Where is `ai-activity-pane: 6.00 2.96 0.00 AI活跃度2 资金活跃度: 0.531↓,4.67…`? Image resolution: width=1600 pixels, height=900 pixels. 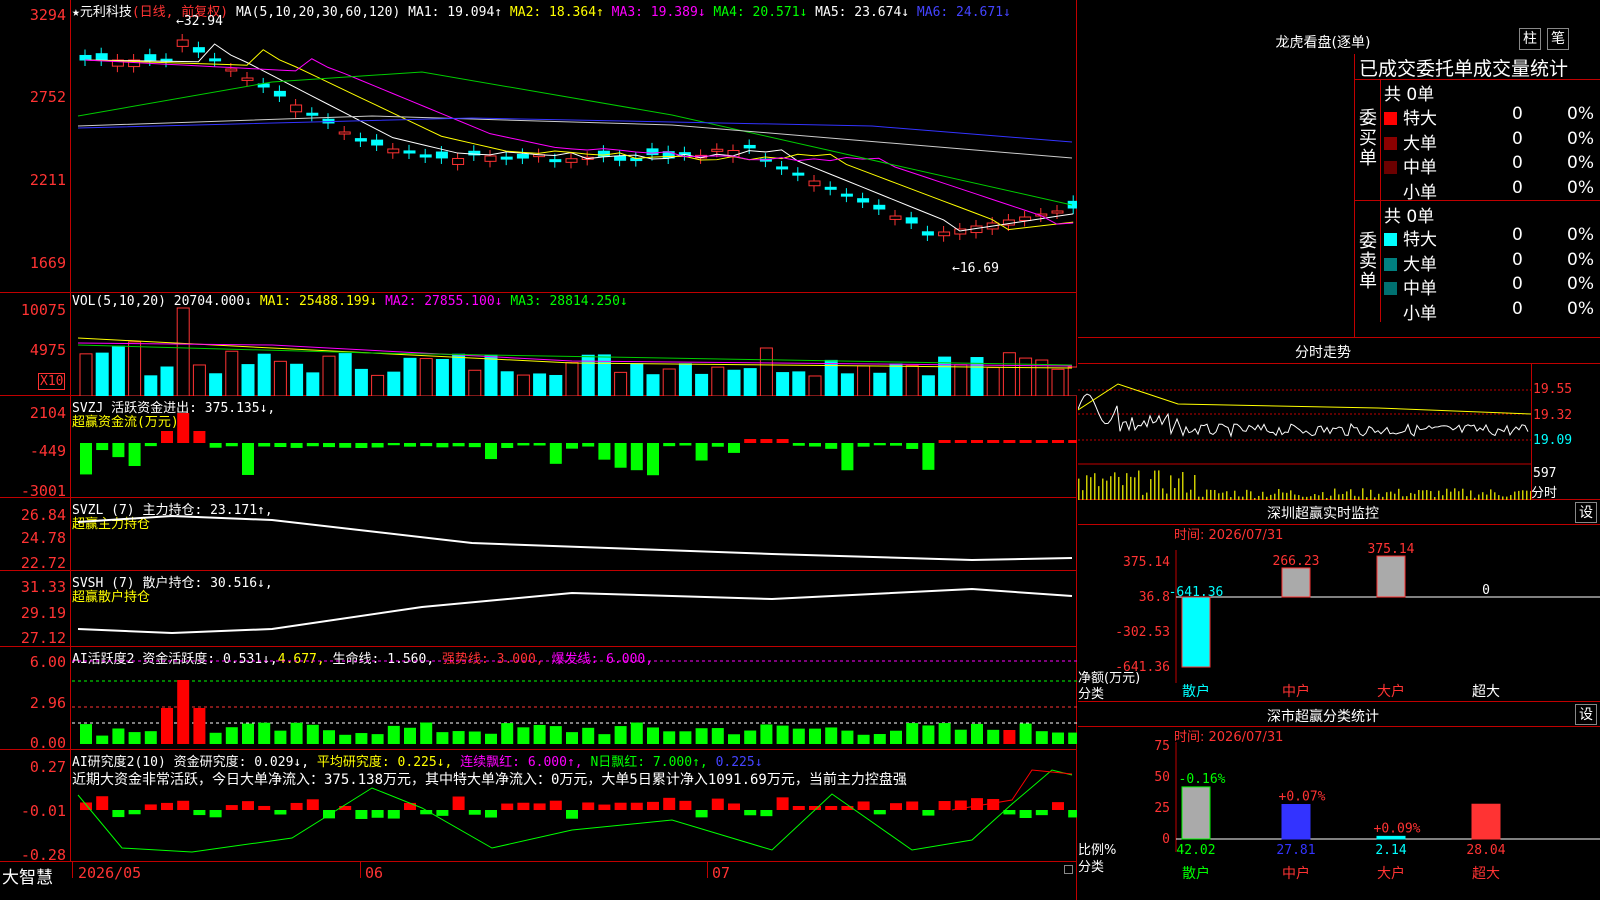
ai-activity-pane: 6.00 2.96 0.00 AI活跃度2 资金活跃度: 0.531↓,4.67… is located at coordinates (538, 699).